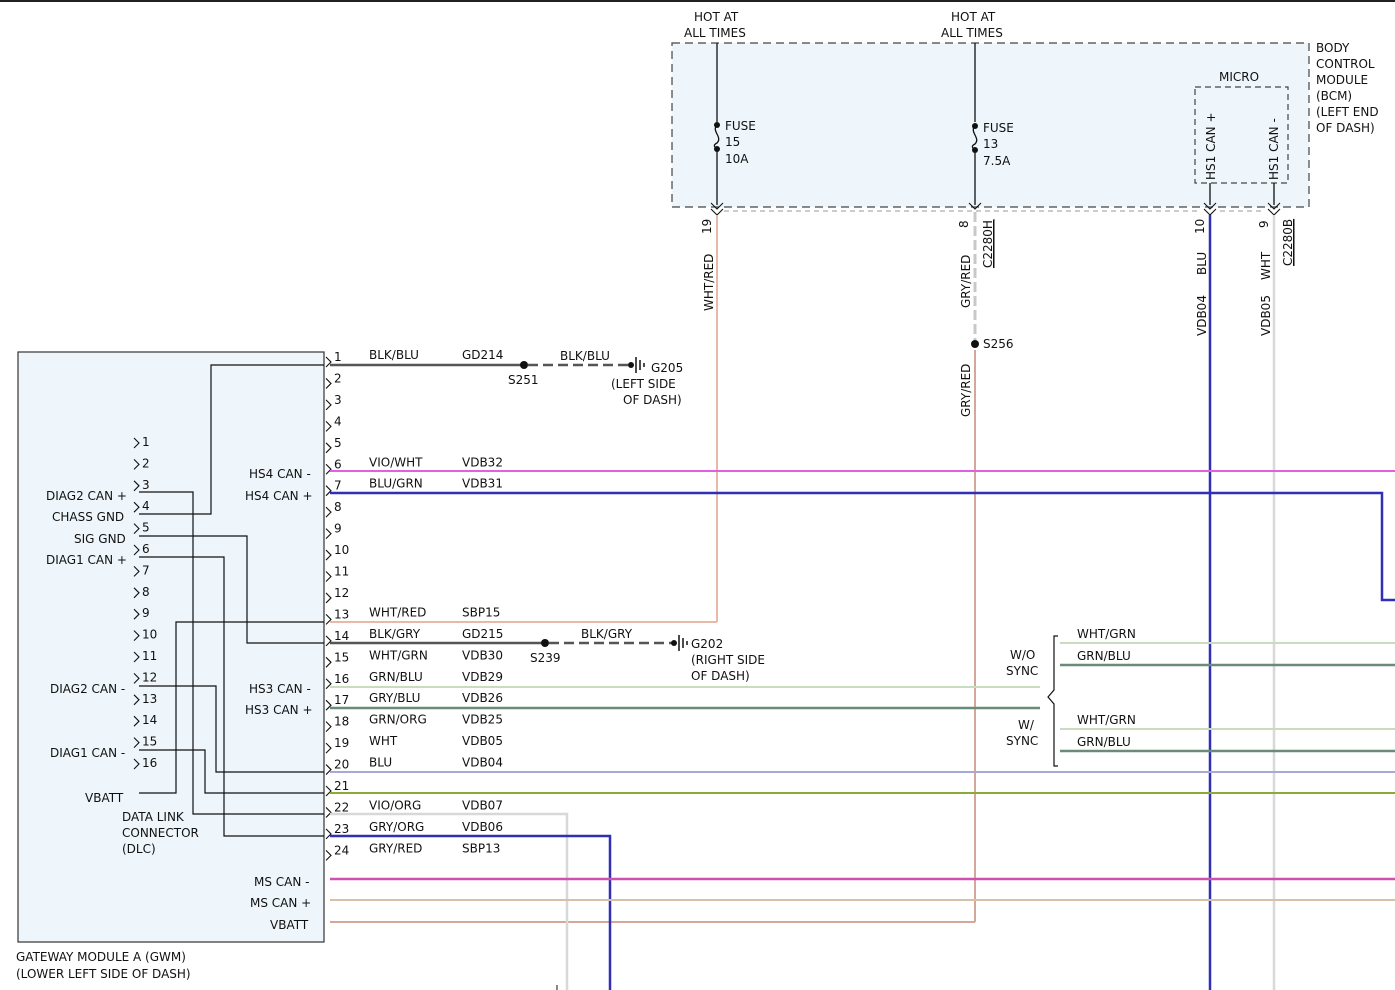 This screenshot has height=990, width=1395. What do you see at coordinates (397, 612) in the screenshot?
I see `gwm-wire-color: WHT/RED` at bounding box center [397, 612].